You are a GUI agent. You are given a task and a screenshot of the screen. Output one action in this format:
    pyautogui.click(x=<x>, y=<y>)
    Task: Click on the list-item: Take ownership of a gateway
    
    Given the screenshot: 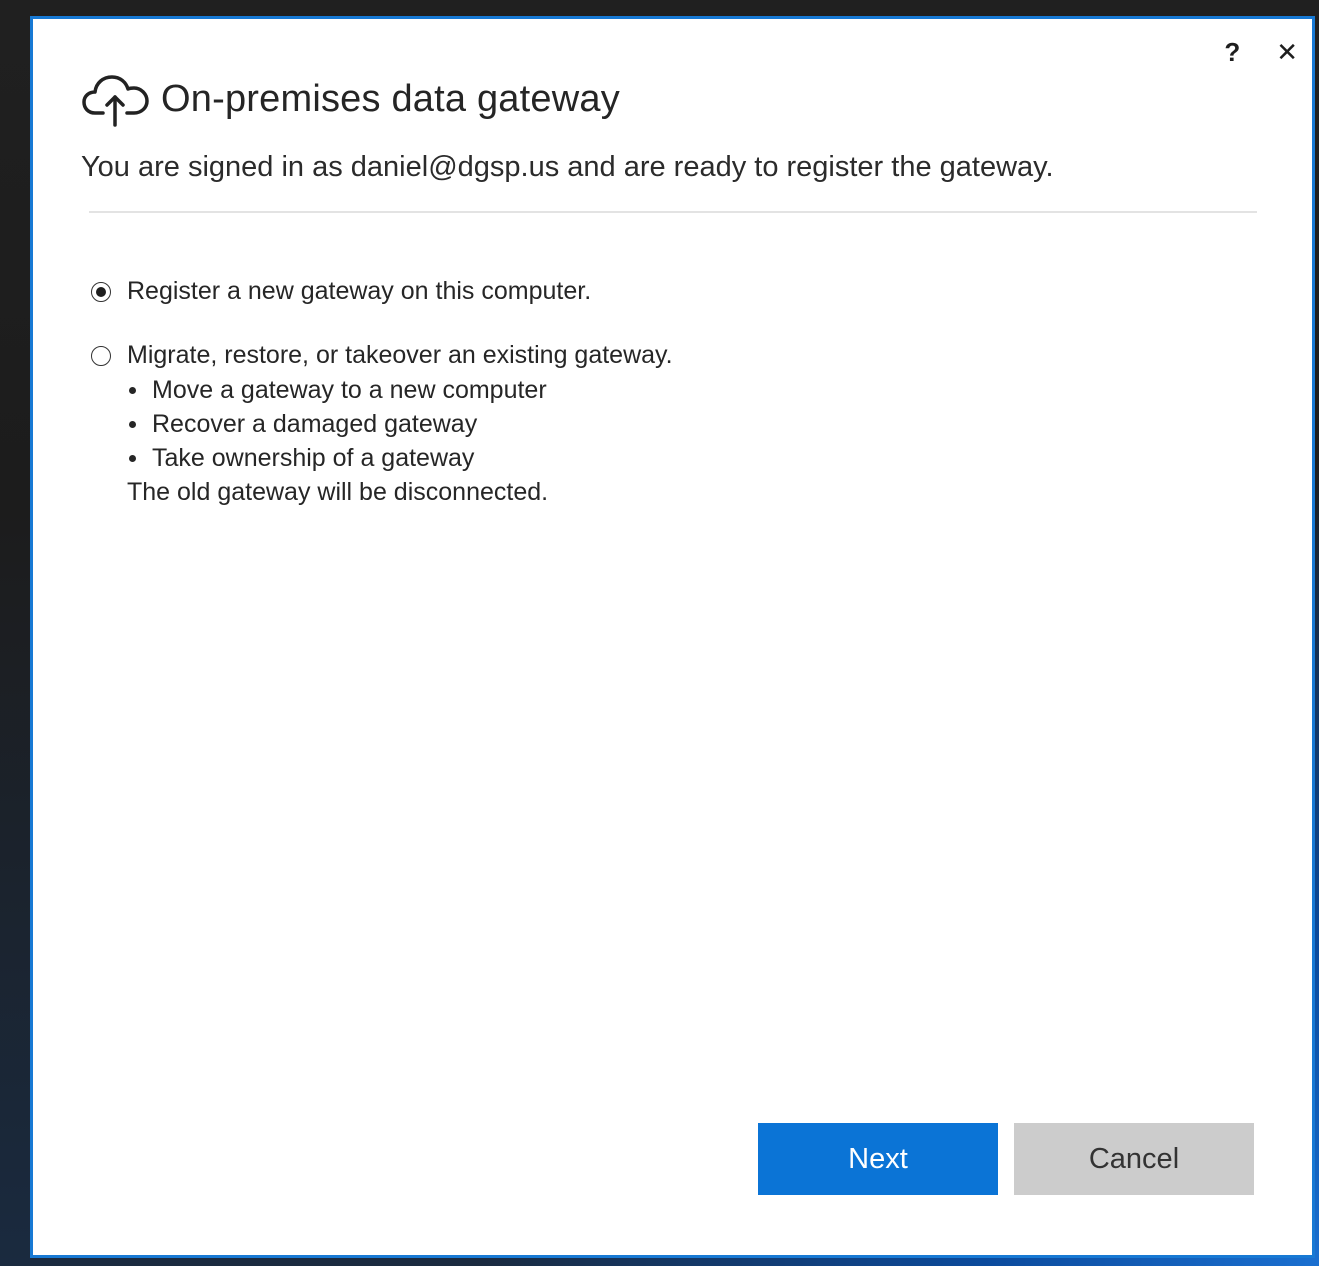 What is the action you would take?
    pyautogui.click(x=337, y=458)
    